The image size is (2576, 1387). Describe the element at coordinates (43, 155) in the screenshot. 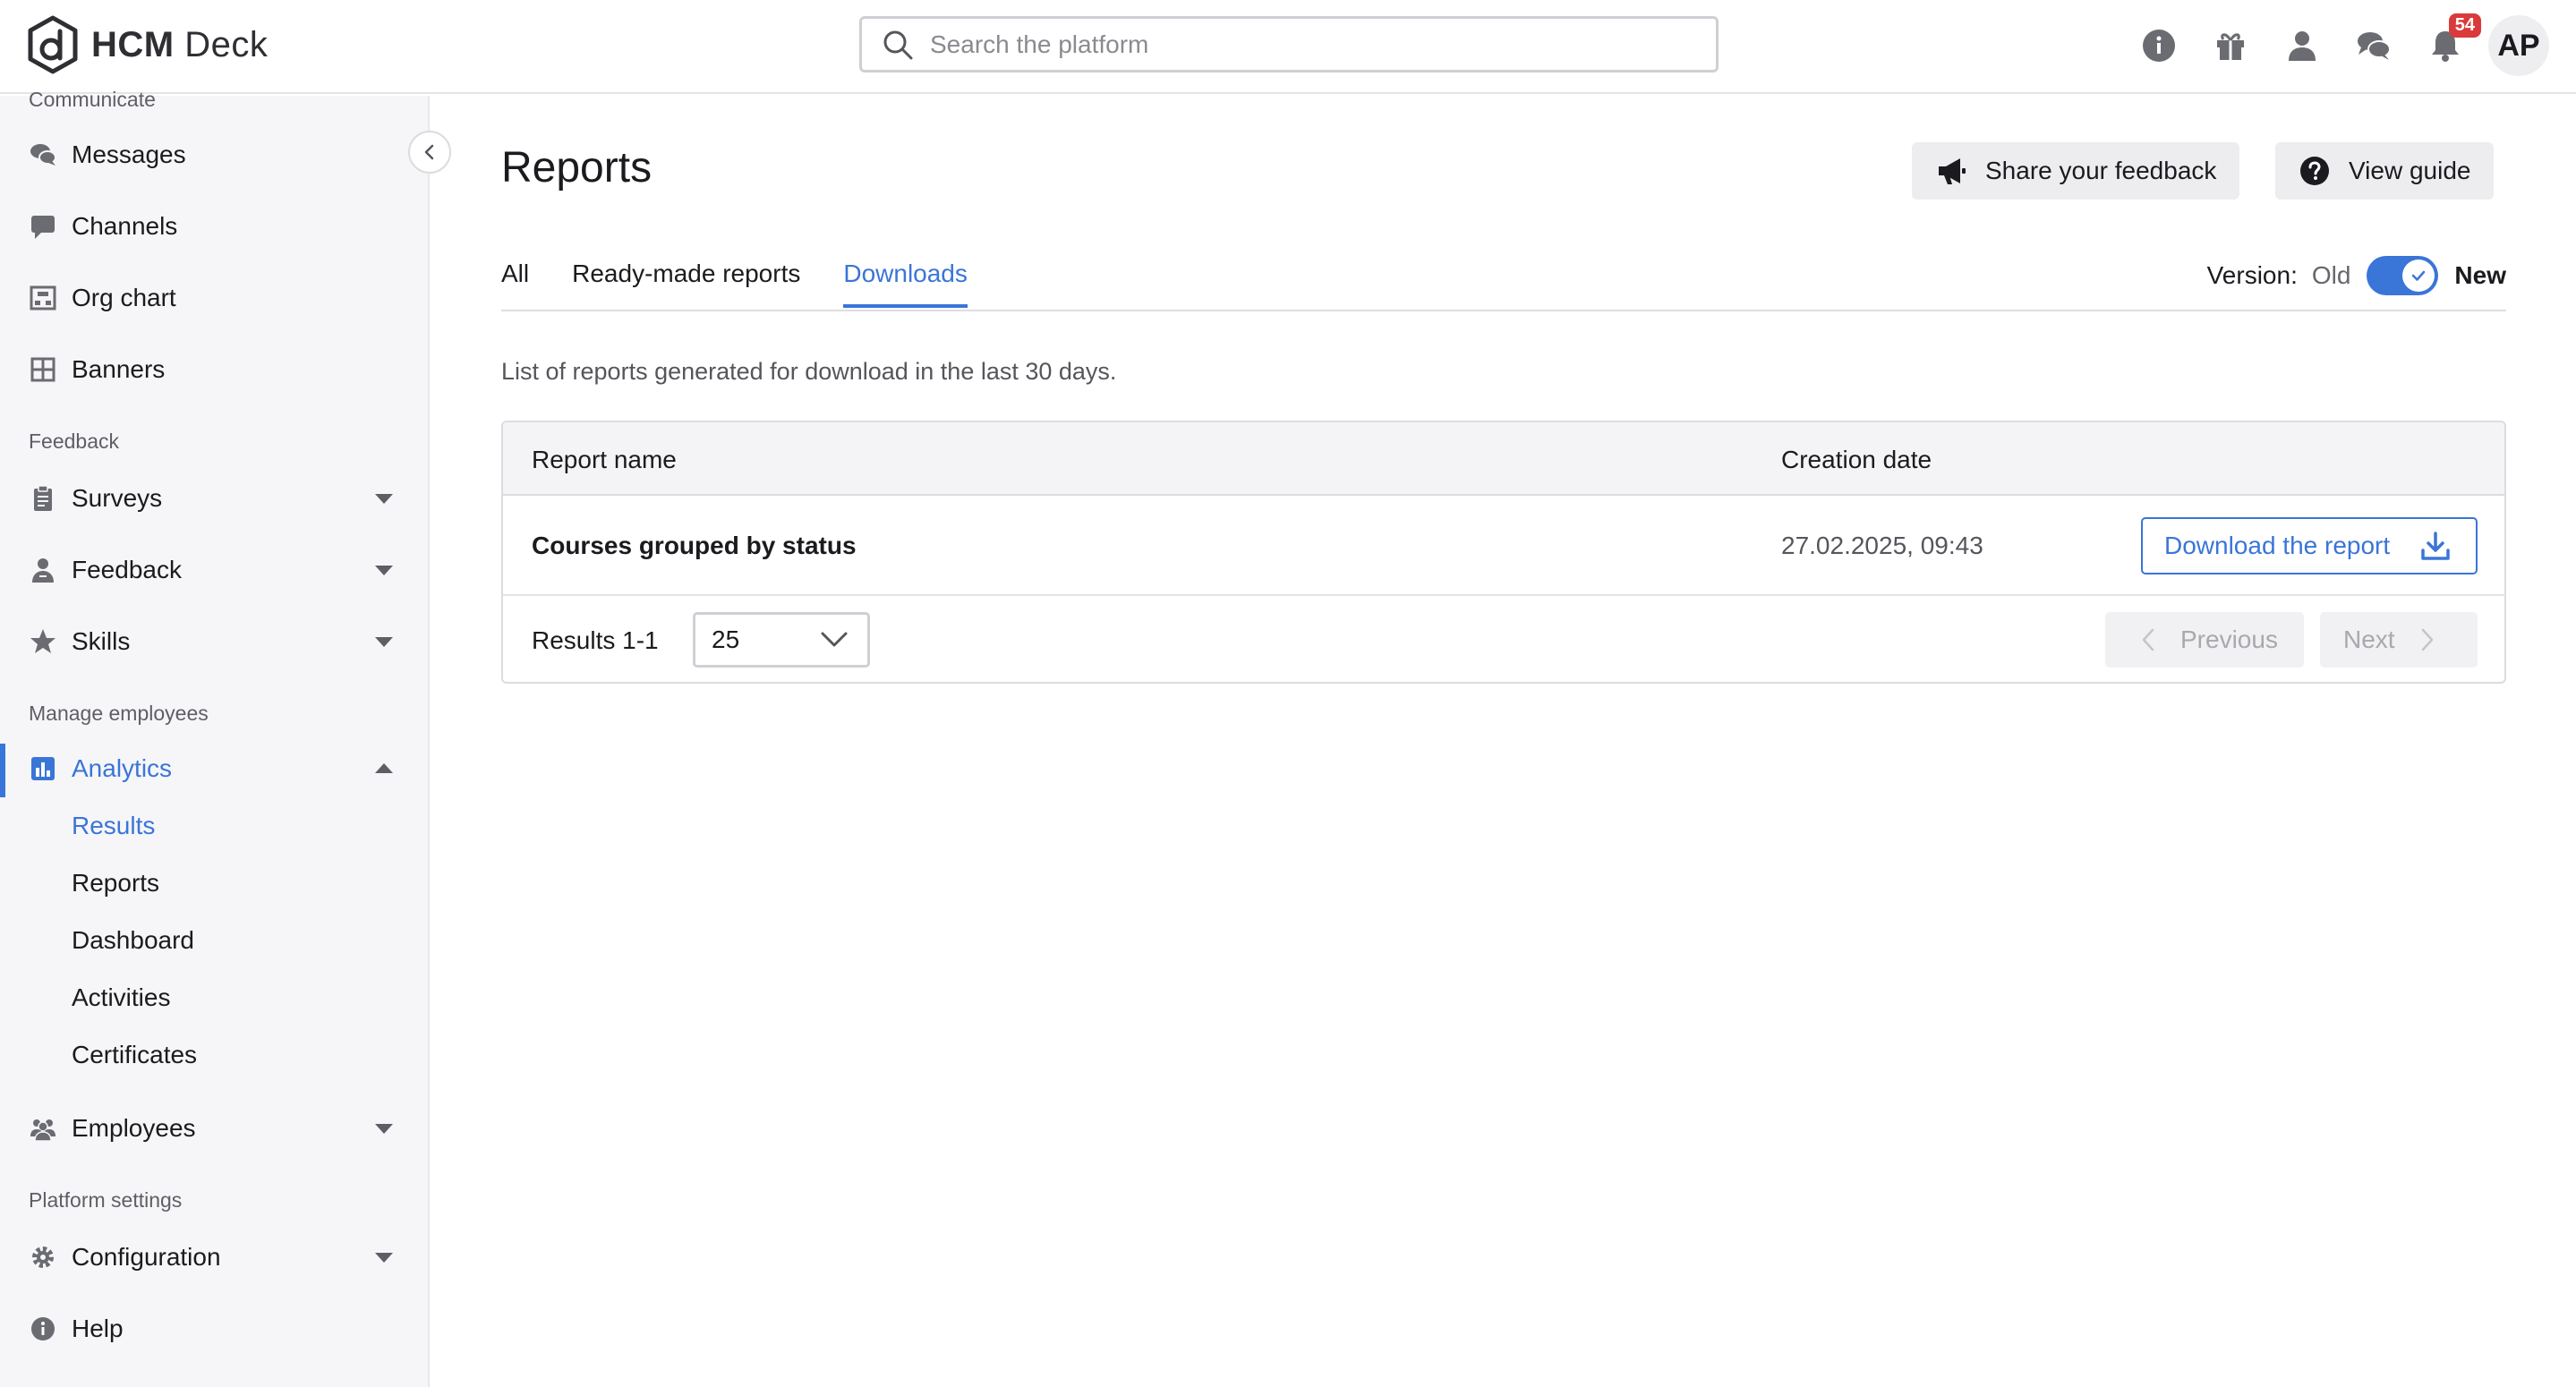

I see `messages-icon` at that location.